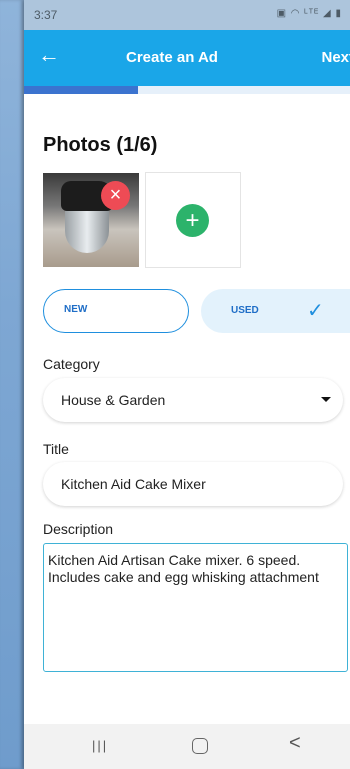  I want to click on app-bar: ← Create an Ad Next, so click(187, 58).